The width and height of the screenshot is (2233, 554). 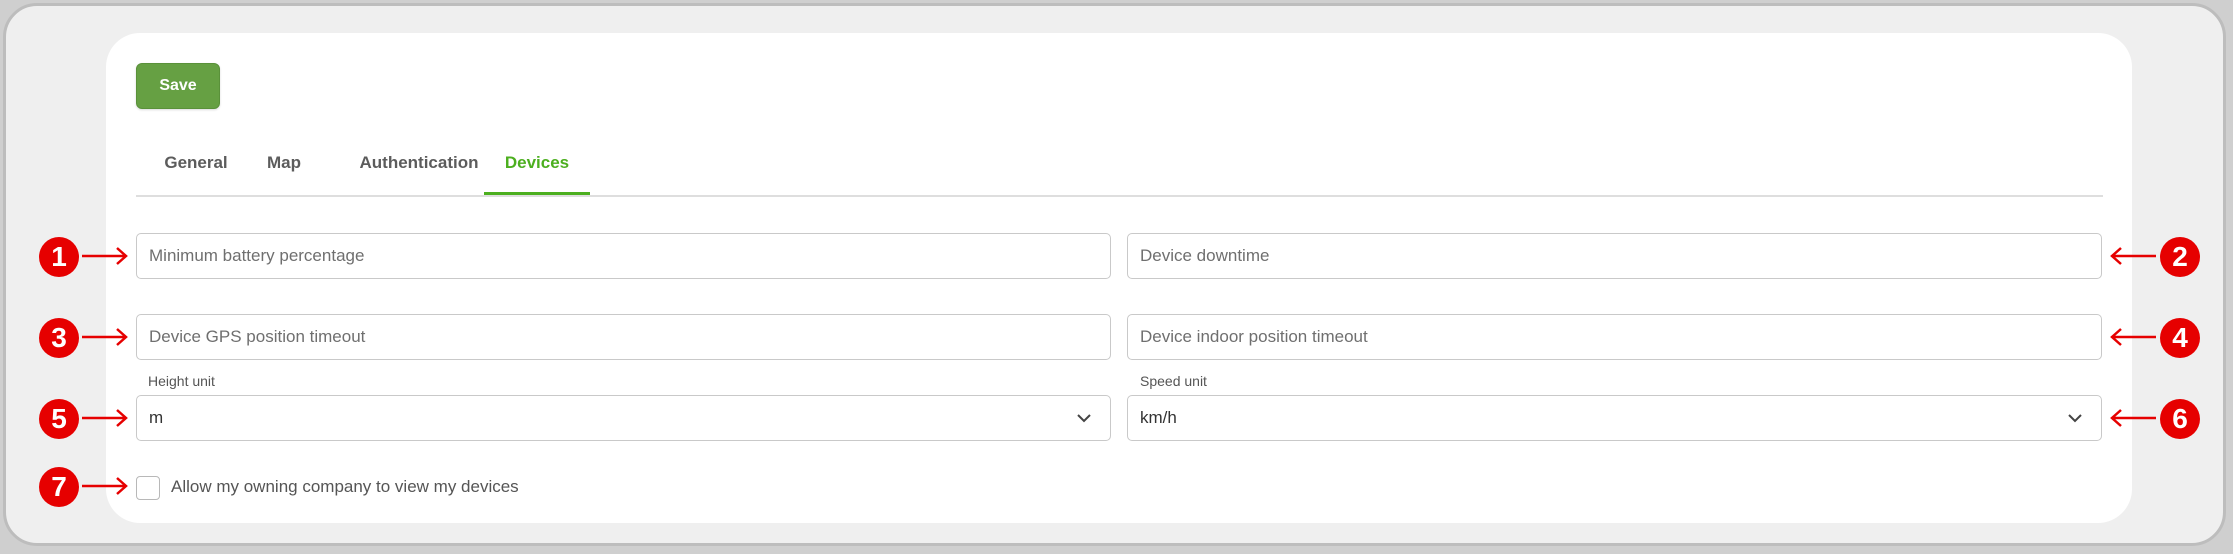 I want to click on annotation-badge-5: 5, so click(x=59, y=419).